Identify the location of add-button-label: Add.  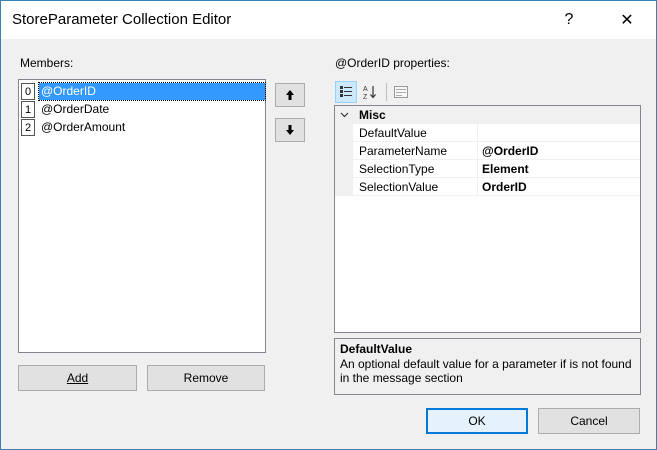
(77, 378).